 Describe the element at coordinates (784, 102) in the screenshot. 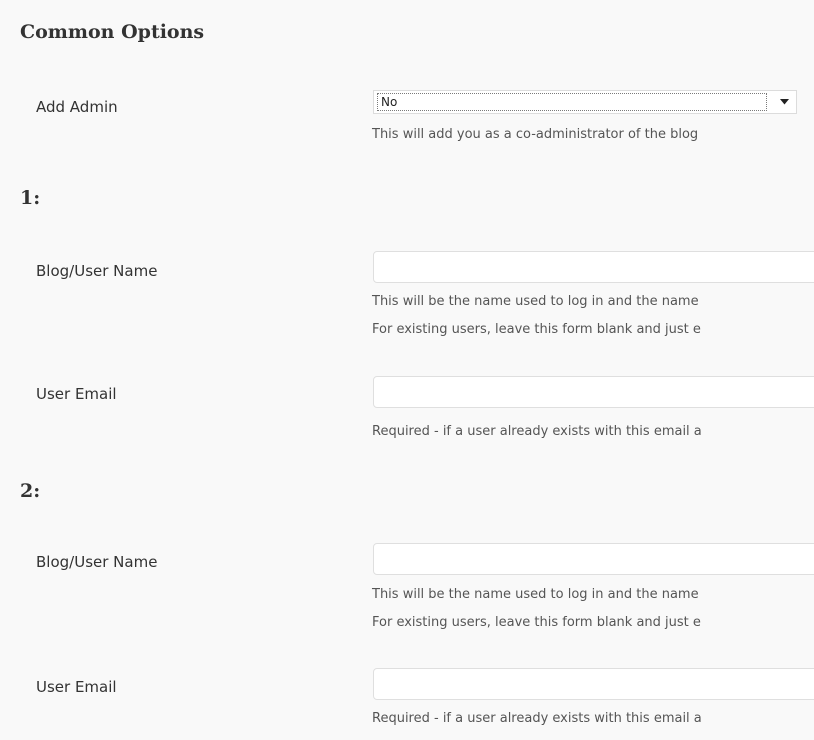

I see `chevron-down-icon` at that location.